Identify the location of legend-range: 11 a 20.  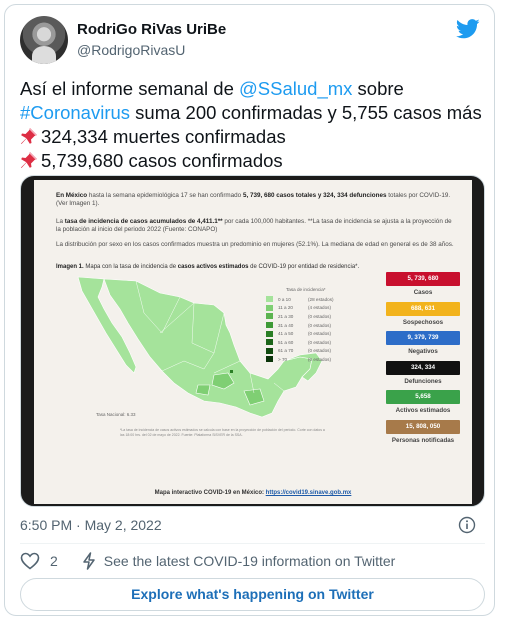
(285, 308).